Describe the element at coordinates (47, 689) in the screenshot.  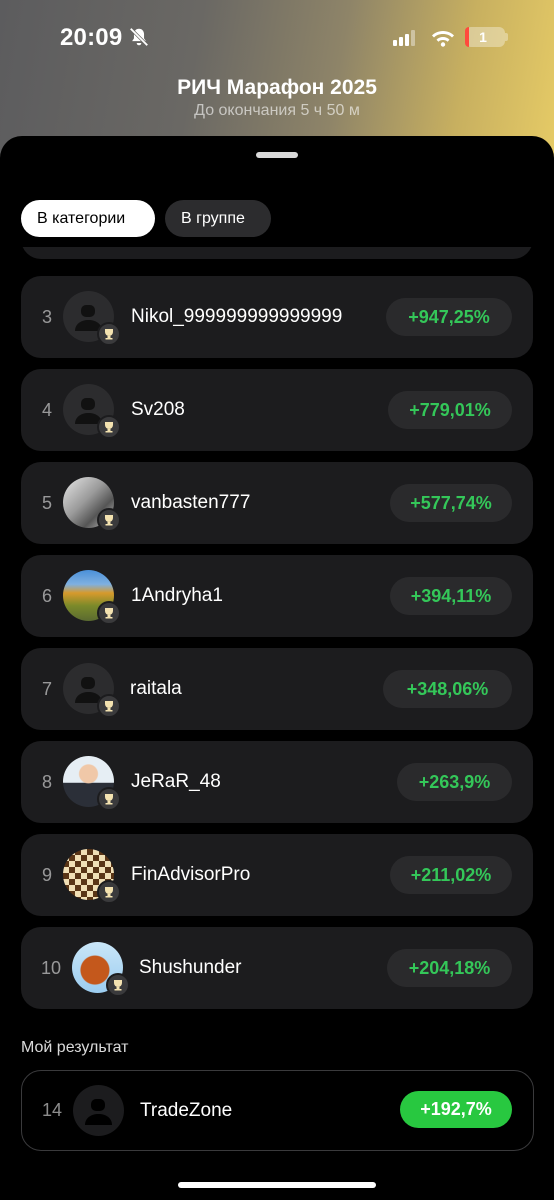
I see `rank-number: 7` at that location.